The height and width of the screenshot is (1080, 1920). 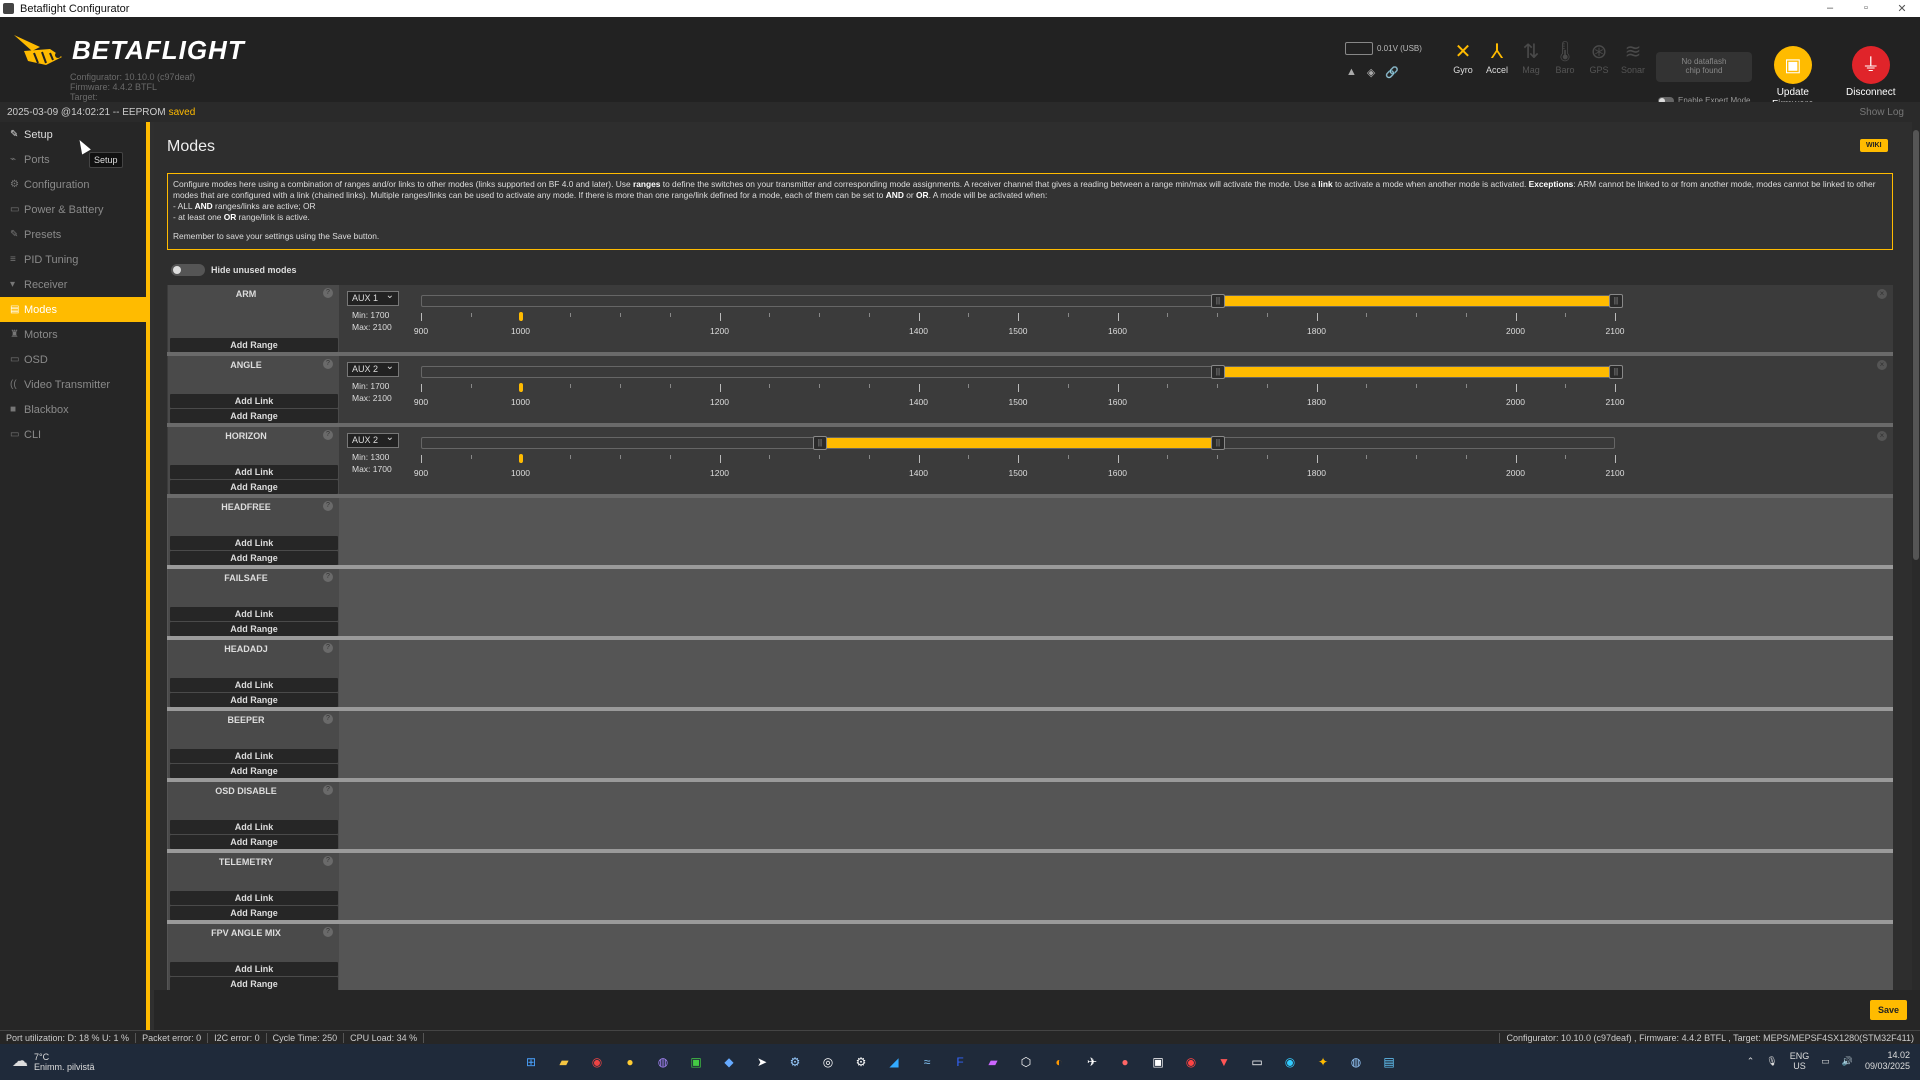 I want to click on hide-unused-switch, so click(x=188, y=270).